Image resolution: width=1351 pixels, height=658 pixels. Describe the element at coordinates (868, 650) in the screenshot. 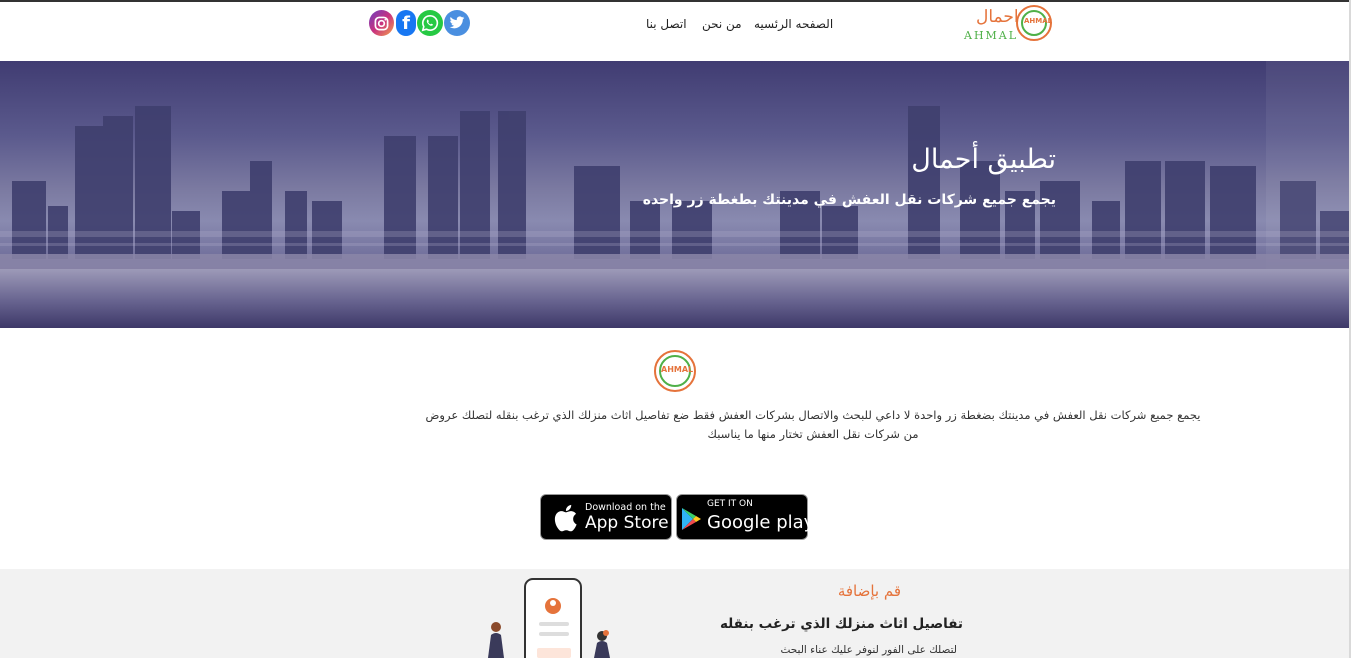

I see `feature-description: لتصلك على الفور لنوفر عليك عناء البحث` at that location.